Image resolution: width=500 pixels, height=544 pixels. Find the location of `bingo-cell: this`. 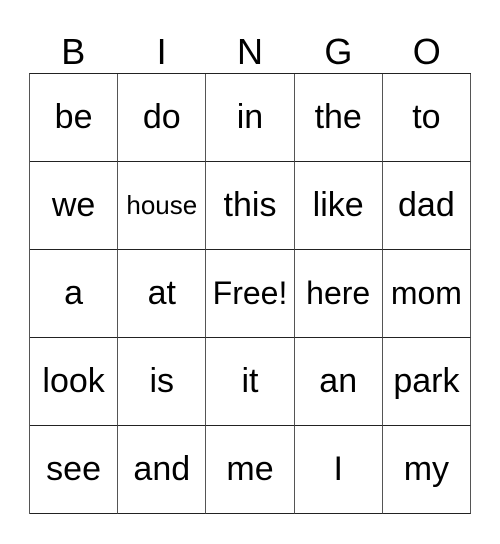

bingo-cell: this is located at coordinates (250, 206).